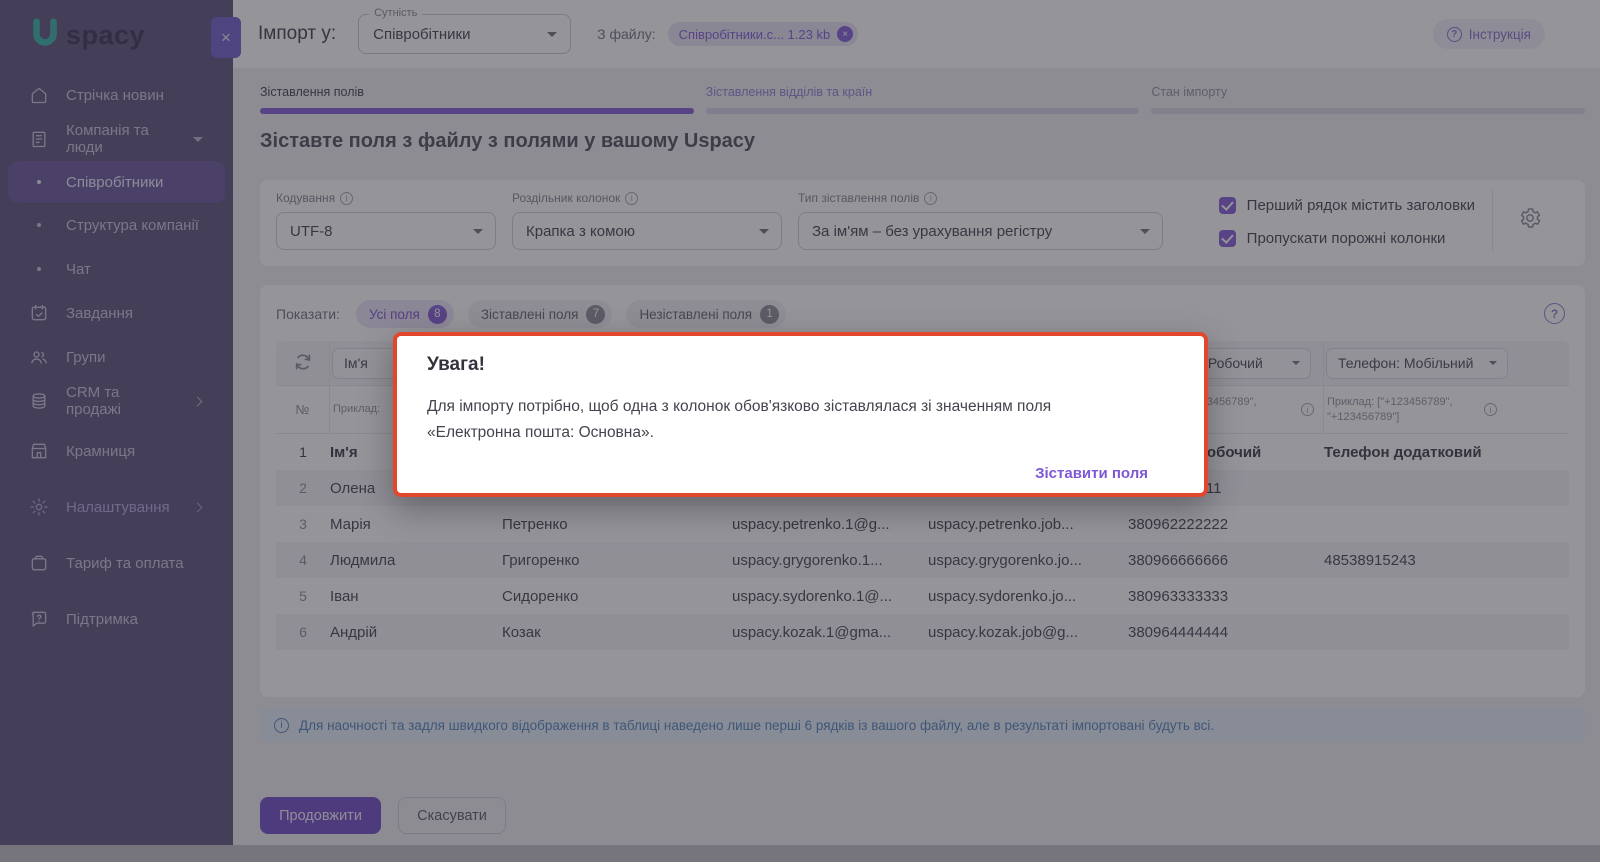 Image resolution: width=1600 pixels, height=862 pixels. What do you see at coordinates (456, 364) in the screenshot?
I see `modal-title: Увага!` at bounding box center [456, 364].